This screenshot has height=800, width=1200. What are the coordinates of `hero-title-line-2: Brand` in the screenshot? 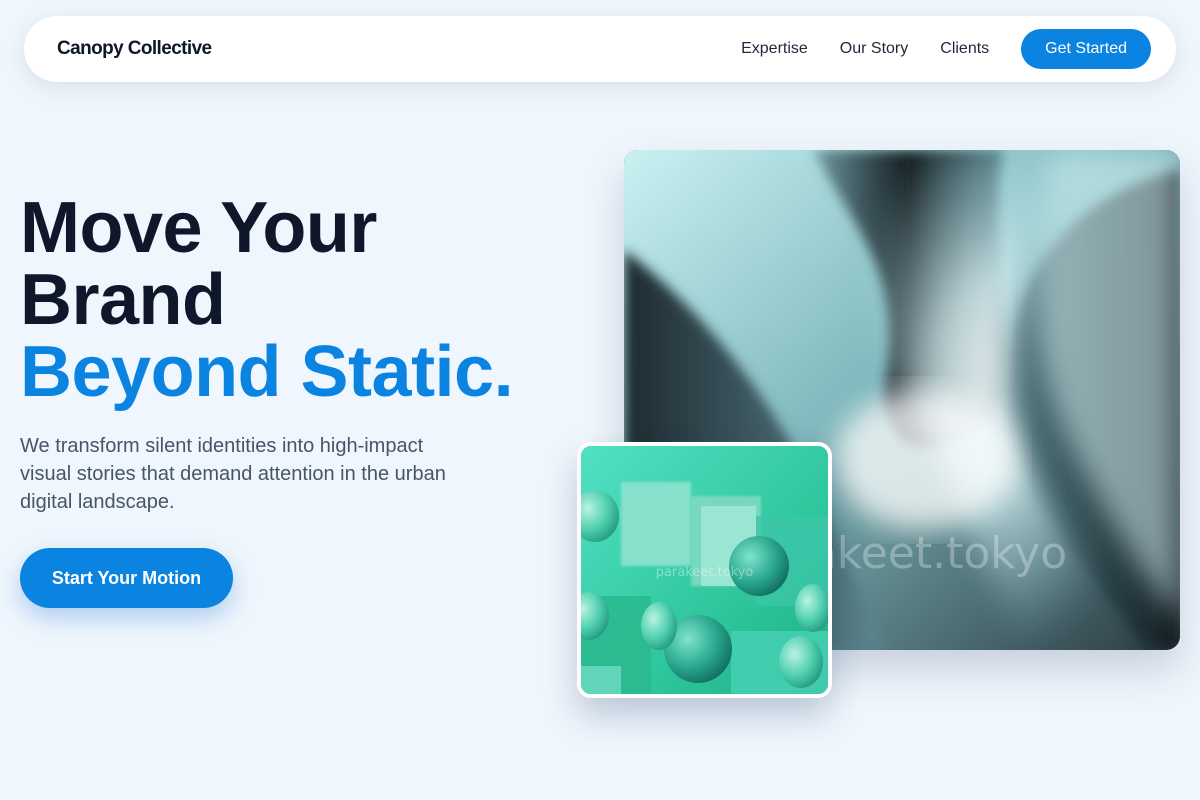 It's located at (123, 300).